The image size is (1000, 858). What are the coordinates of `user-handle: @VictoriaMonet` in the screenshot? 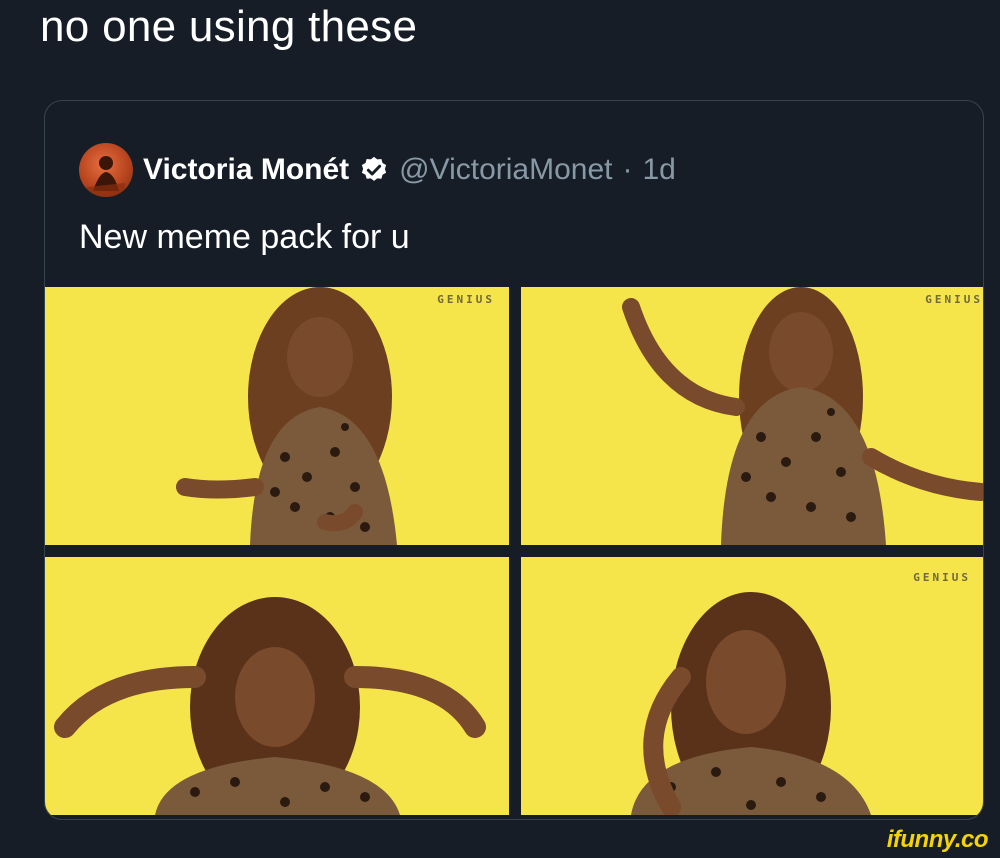 It's located at (505, 170).